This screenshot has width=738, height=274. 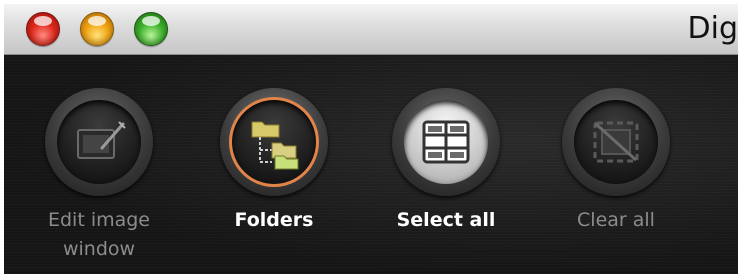 I want to click on clear-all-button-ring, so click(x=616, y=142).